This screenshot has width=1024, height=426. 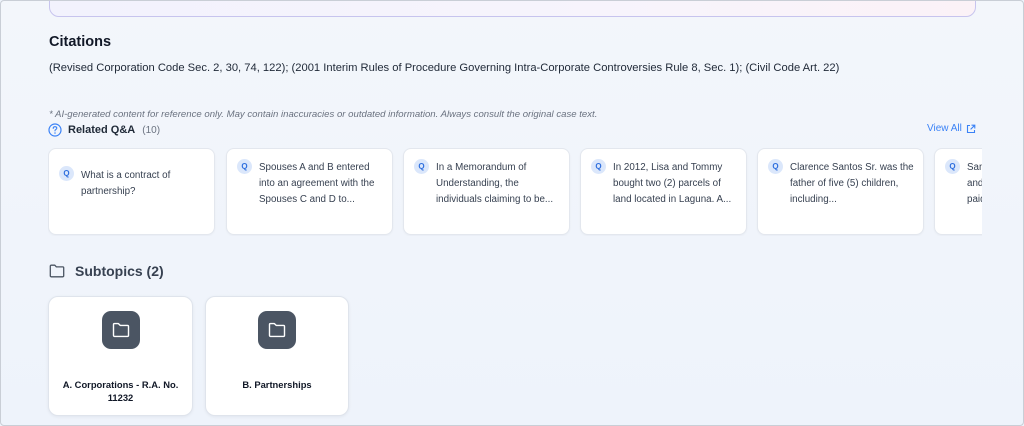 I want to click on qa-card: Q What is a contract of partnership?, so click(x=131, y=191).